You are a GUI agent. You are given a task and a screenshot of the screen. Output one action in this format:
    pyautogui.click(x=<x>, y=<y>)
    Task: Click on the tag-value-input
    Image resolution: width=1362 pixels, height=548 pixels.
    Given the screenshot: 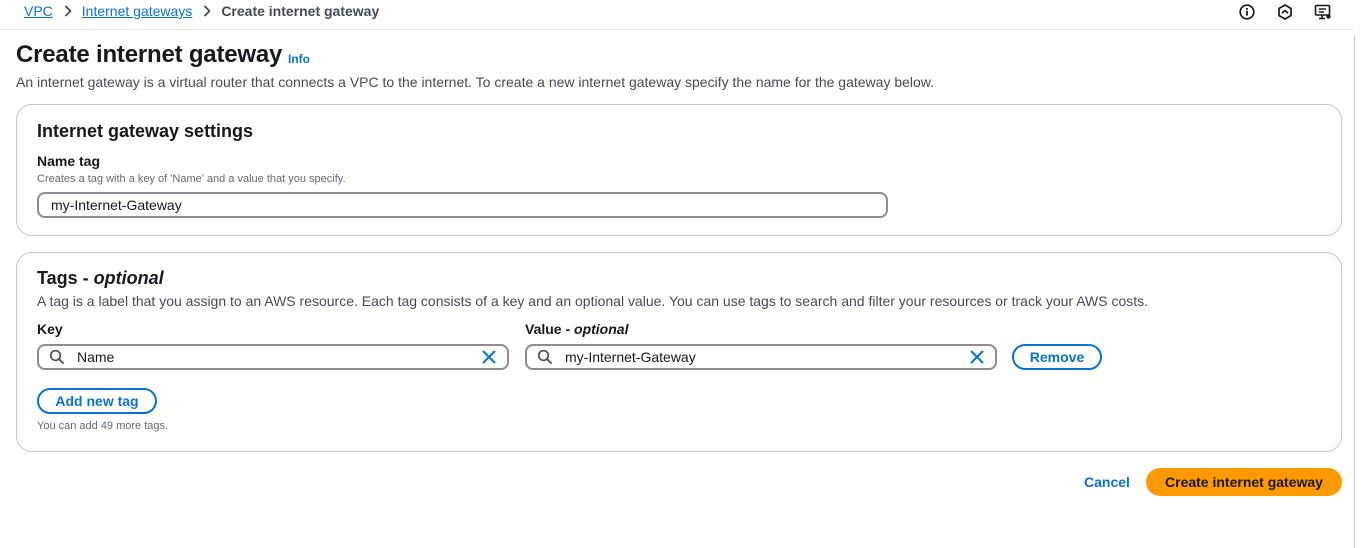 What is the action you would take?
    pyautogui.click(x=763, y=357)
    